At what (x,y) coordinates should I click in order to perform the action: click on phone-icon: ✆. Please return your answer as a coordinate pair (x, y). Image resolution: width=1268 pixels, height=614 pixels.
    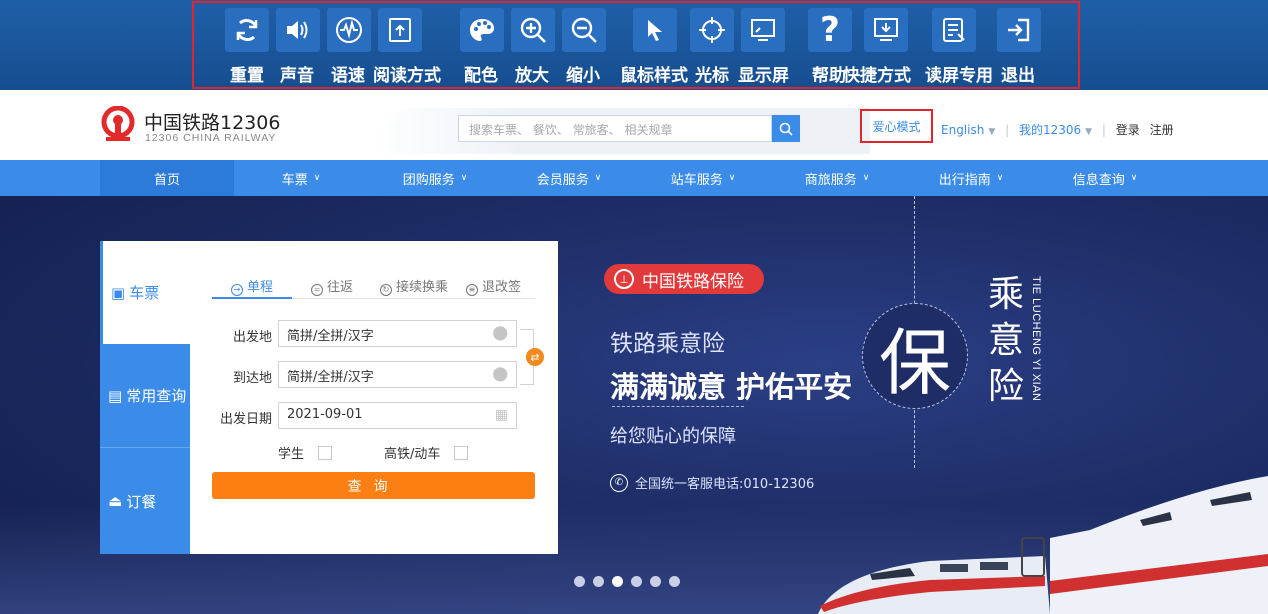
    Looking at the image, I should click on (619, 482).